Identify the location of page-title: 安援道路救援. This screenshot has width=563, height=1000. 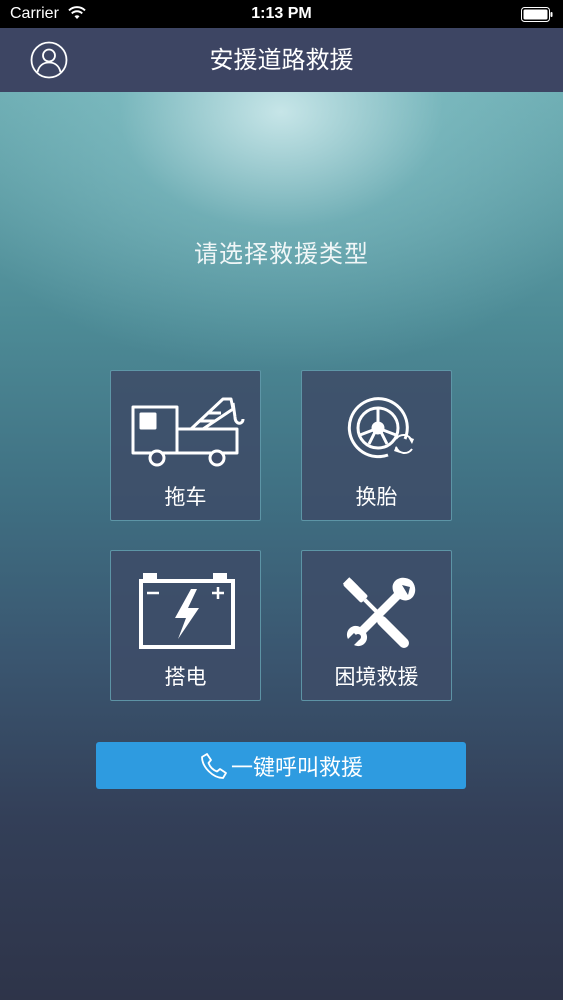
(281, 60).